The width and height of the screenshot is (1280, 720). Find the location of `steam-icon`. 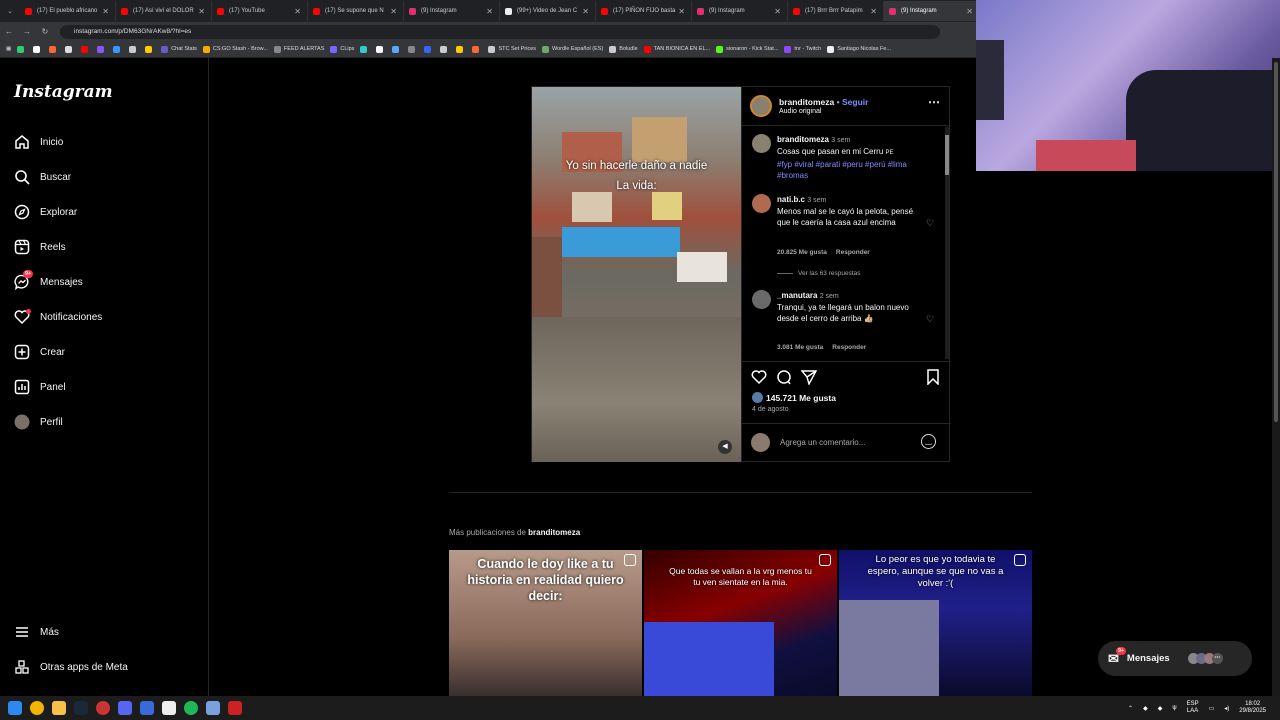

steam-icon is located at coordinates (81, 708).